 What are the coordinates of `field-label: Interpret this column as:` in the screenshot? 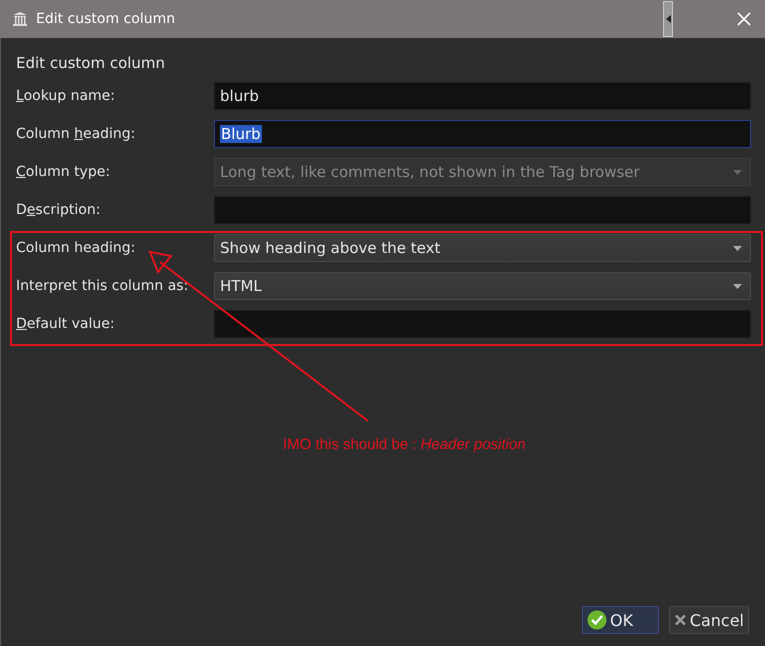 It's located at (103, 286).